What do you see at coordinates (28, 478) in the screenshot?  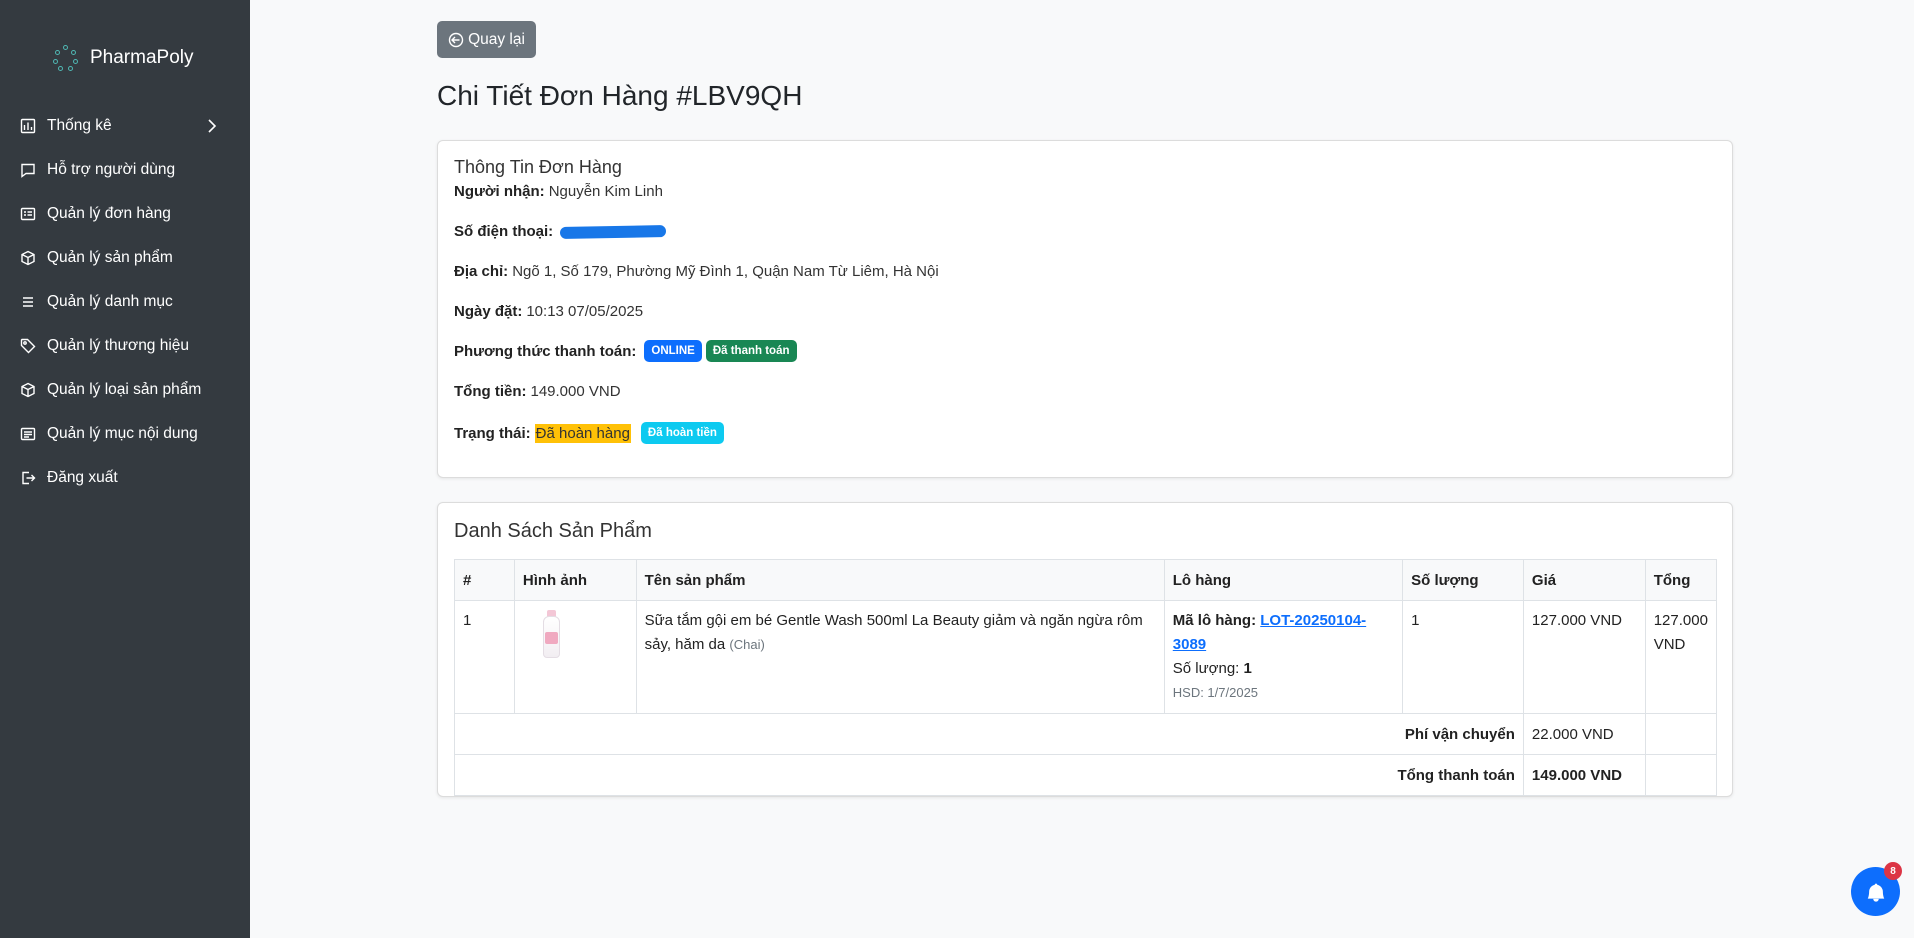 I see `logout-icon` at bounding box center [28, 478].